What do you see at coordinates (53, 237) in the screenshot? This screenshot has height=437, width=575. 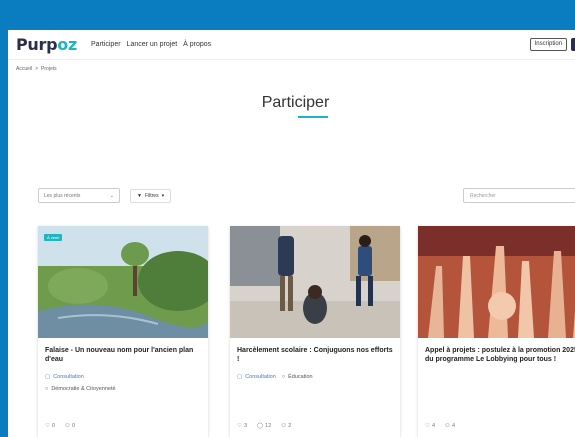 I see `status-badge: À venir` at bounding box center [53, 237].